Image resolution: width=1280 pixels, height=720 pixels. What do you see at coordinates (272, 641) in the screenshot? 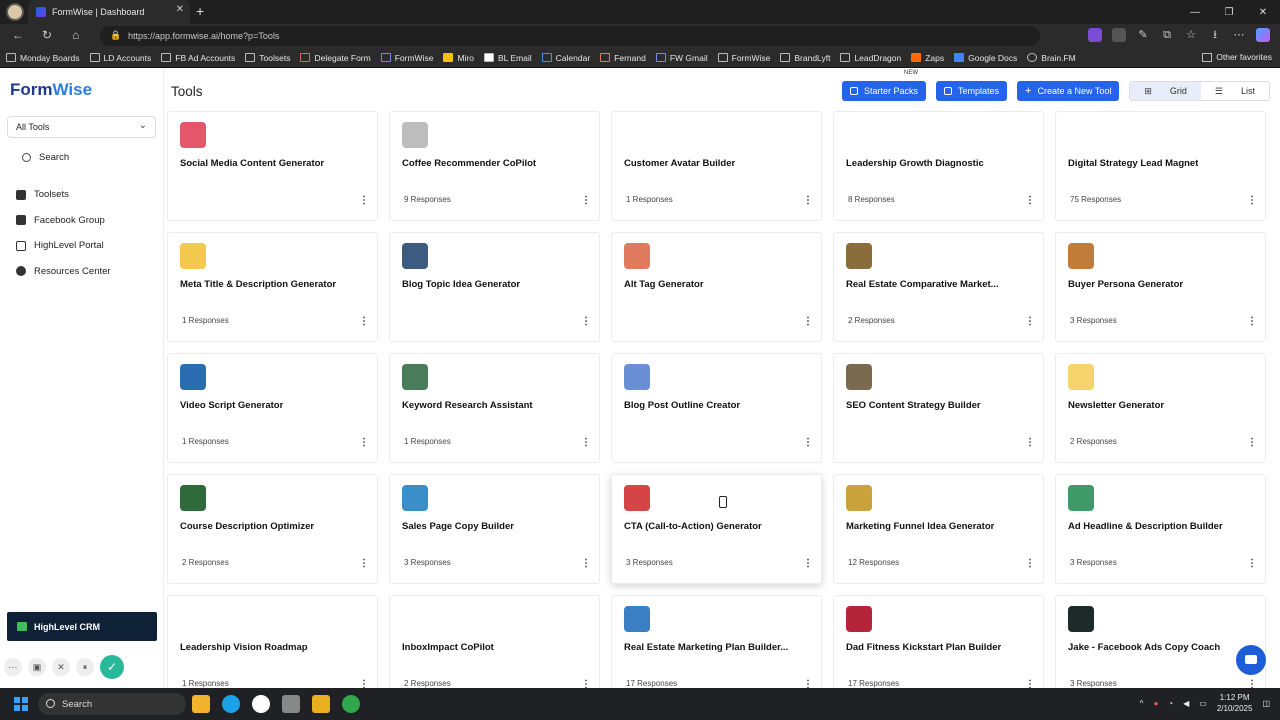
I see `tool-card: Leadership Vision Roadmap 1 Responses ⋮` at bounding box center [272, 641].